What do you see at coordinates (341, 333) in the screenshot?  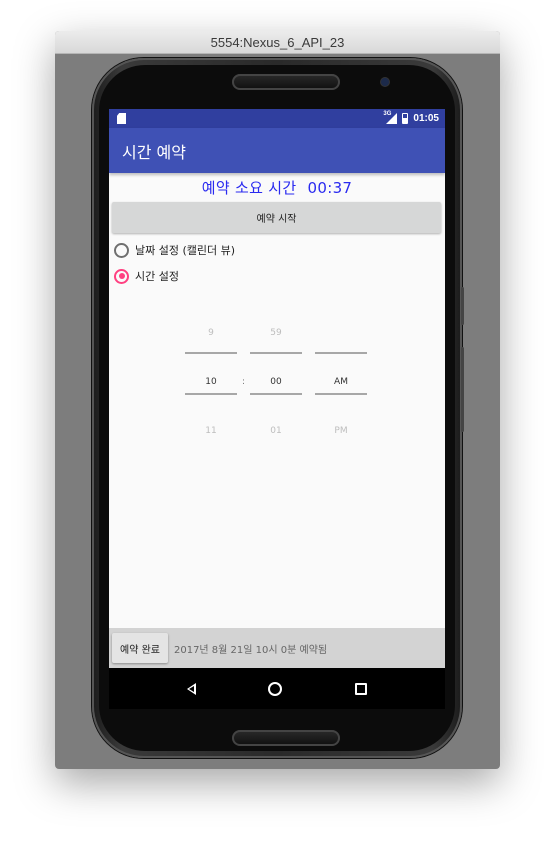 I see `ampm-prev` at bounding box center [341, 333].